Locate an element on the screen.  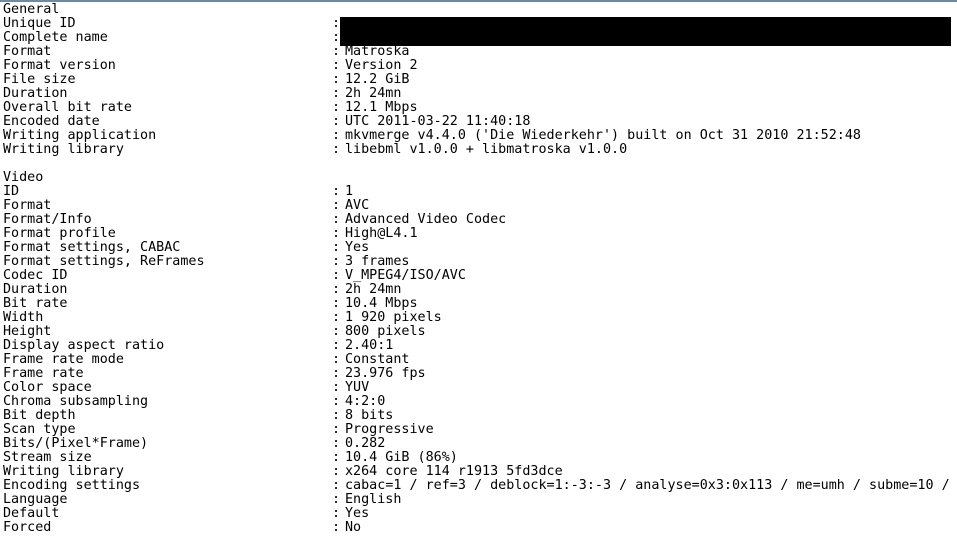
info-row: Width:1 920 pixels is located at coordinates (480, 318).